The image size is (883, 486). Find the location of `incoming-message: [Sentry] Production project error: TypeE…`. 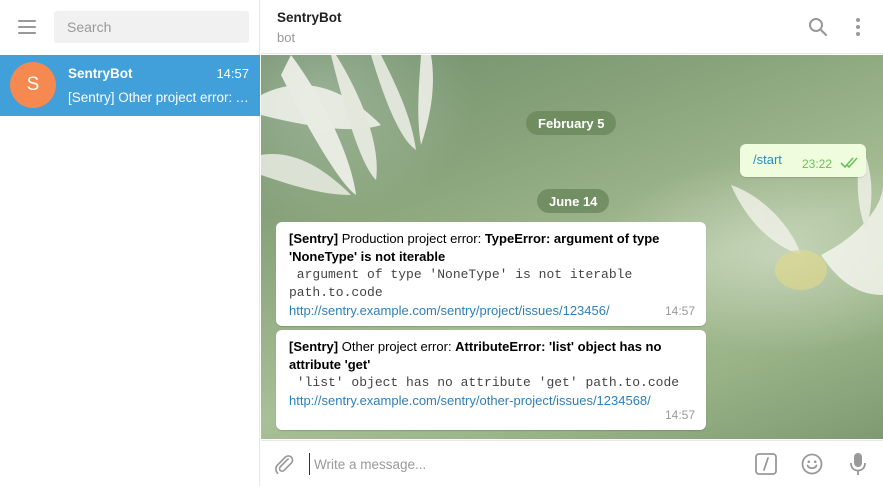

incoming-message: [Sentry] Production project error: TypeE… is located at coordinates (491, 274).